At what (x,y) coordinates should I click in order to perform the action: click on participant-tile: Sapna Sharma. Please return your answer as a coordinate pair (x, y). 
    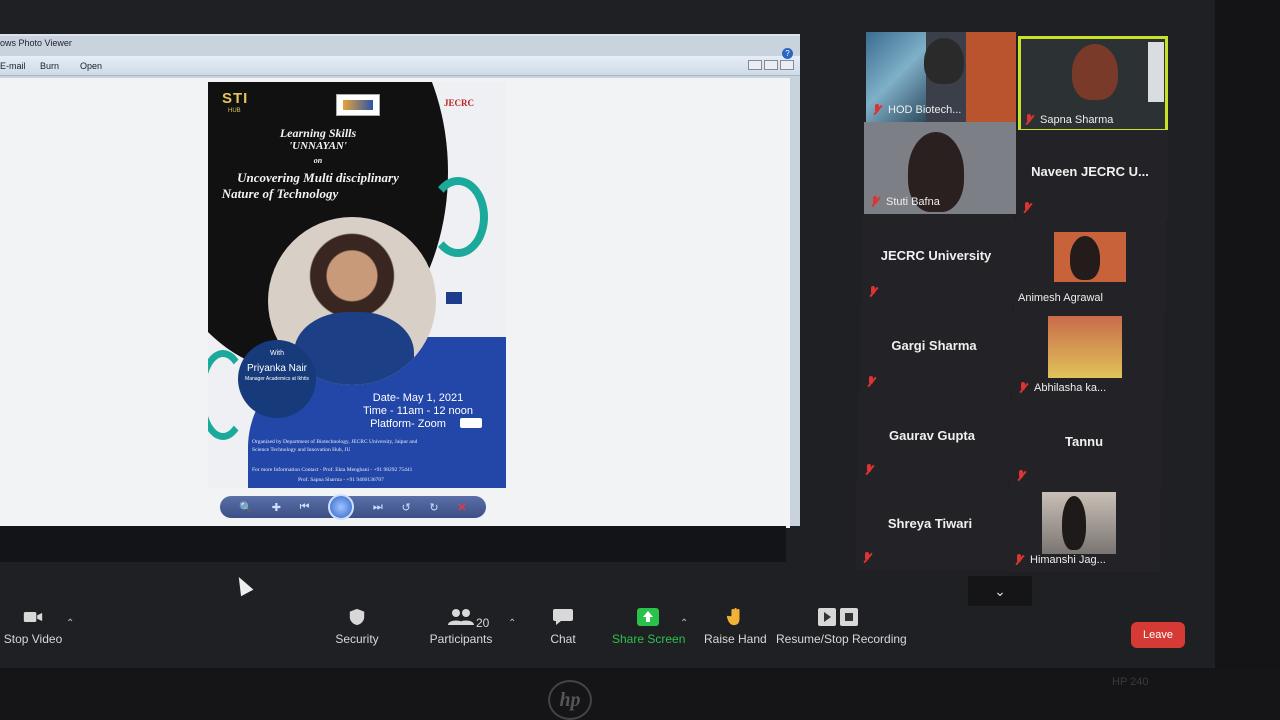
    Looking at the image, I should click on (1093, 84).